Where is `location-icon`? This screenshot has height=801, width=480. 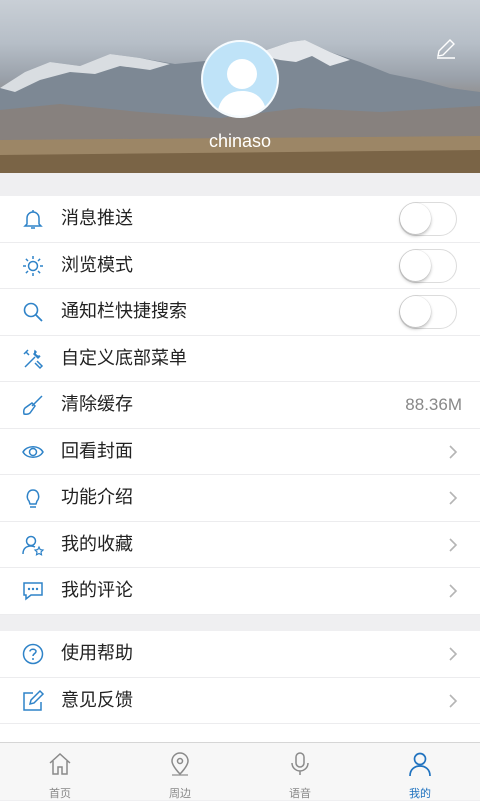 location-icon is located at coordinates (180, 764).